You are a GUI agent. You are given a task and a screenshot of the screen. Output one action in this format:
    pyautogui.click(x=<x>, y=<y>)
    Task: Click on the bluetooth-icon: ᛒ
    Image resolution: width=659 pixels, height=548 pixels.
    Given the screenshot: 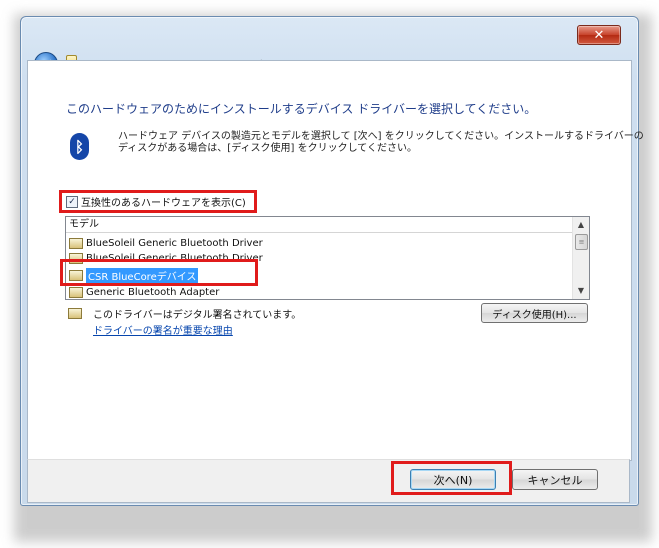 What is the action you would take?
    pyautogui.click(x=79, y=146)
    